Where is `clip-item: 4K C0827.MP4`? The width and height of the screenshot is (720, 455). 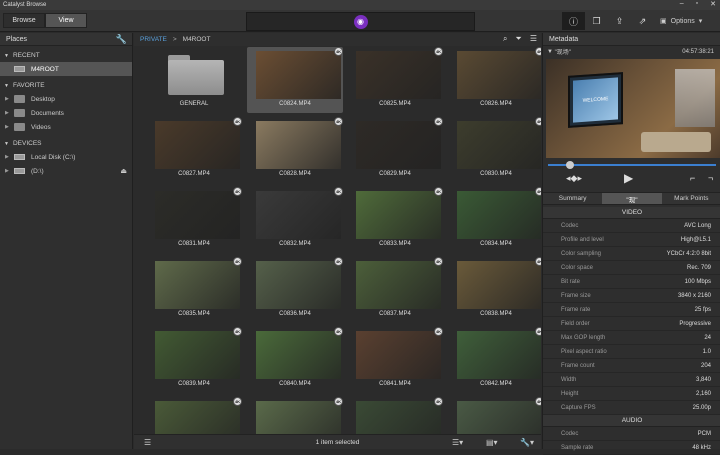
clip-item: 4K C0827.MP4 is located at coordinates (194, 150).